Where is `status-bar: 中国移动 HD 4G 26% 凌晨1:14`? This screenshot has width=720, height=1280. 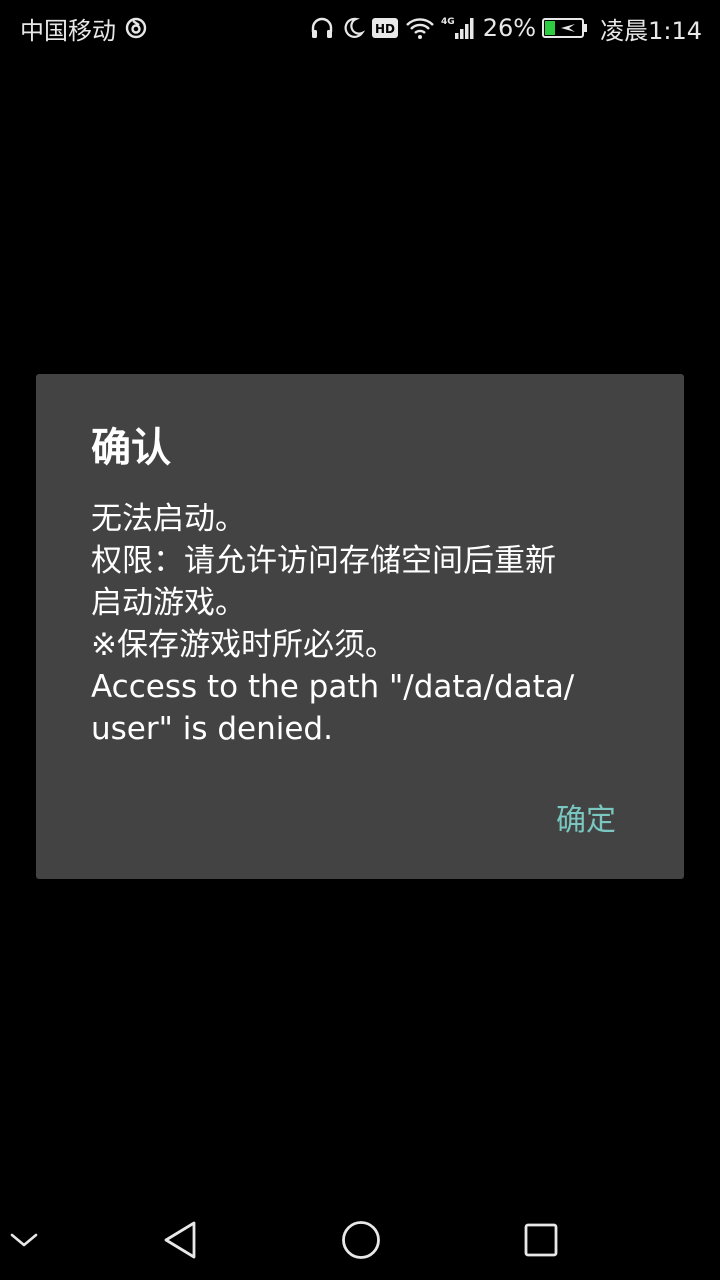 status-bar: 中国移动 HD 4G 26% 凌晨1:14 is located at coordinates (360, 28).